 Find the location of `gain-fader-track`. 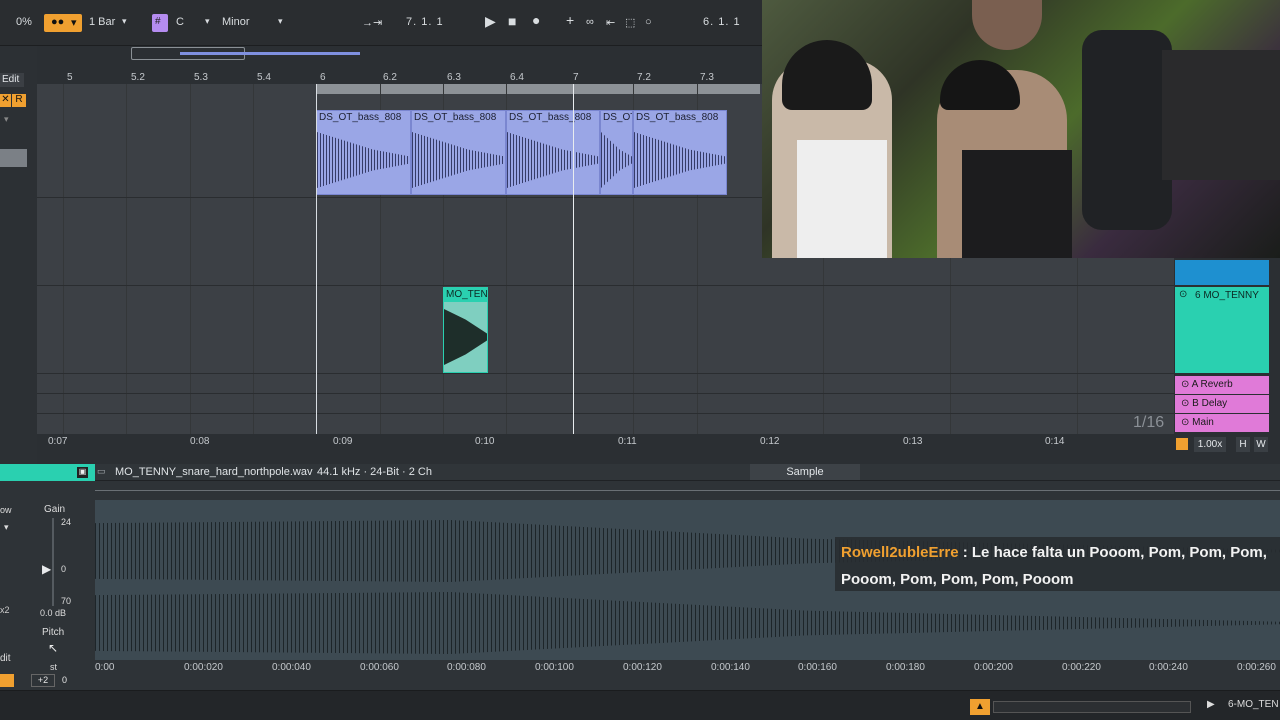

gain-fader-track is located at coordinates (53, 562).